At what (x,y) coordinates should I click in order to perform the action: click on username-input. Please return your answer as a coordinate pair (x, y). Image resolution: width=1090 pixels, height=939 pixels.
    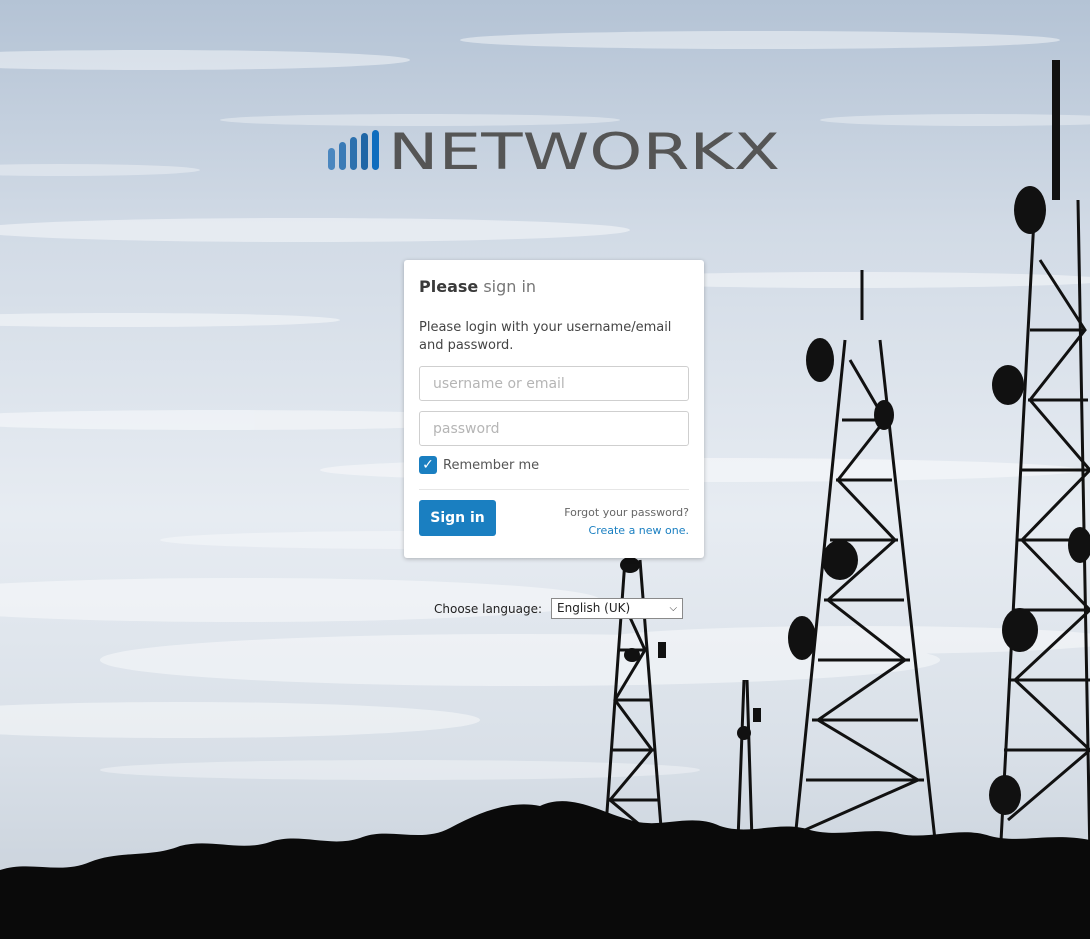
    Looking at the image, I should click on (554, 383).